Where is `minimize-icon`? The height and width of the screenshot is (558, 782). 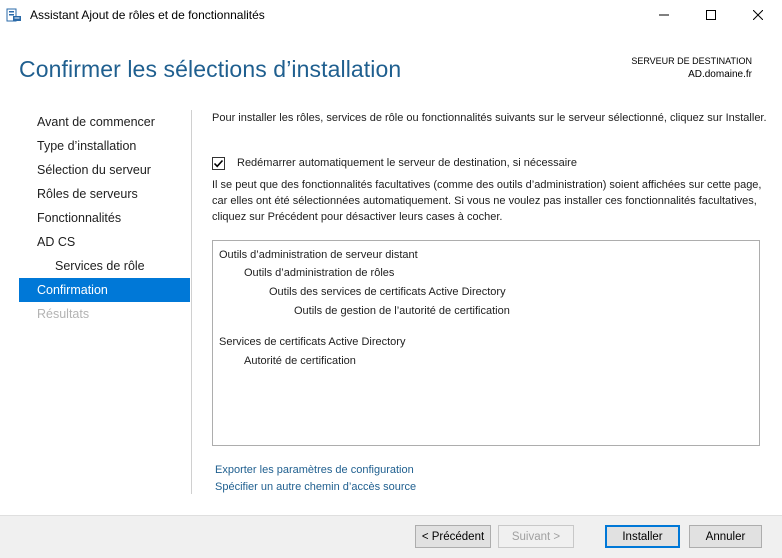 minimize-icon is located at coordinates (664, 15).